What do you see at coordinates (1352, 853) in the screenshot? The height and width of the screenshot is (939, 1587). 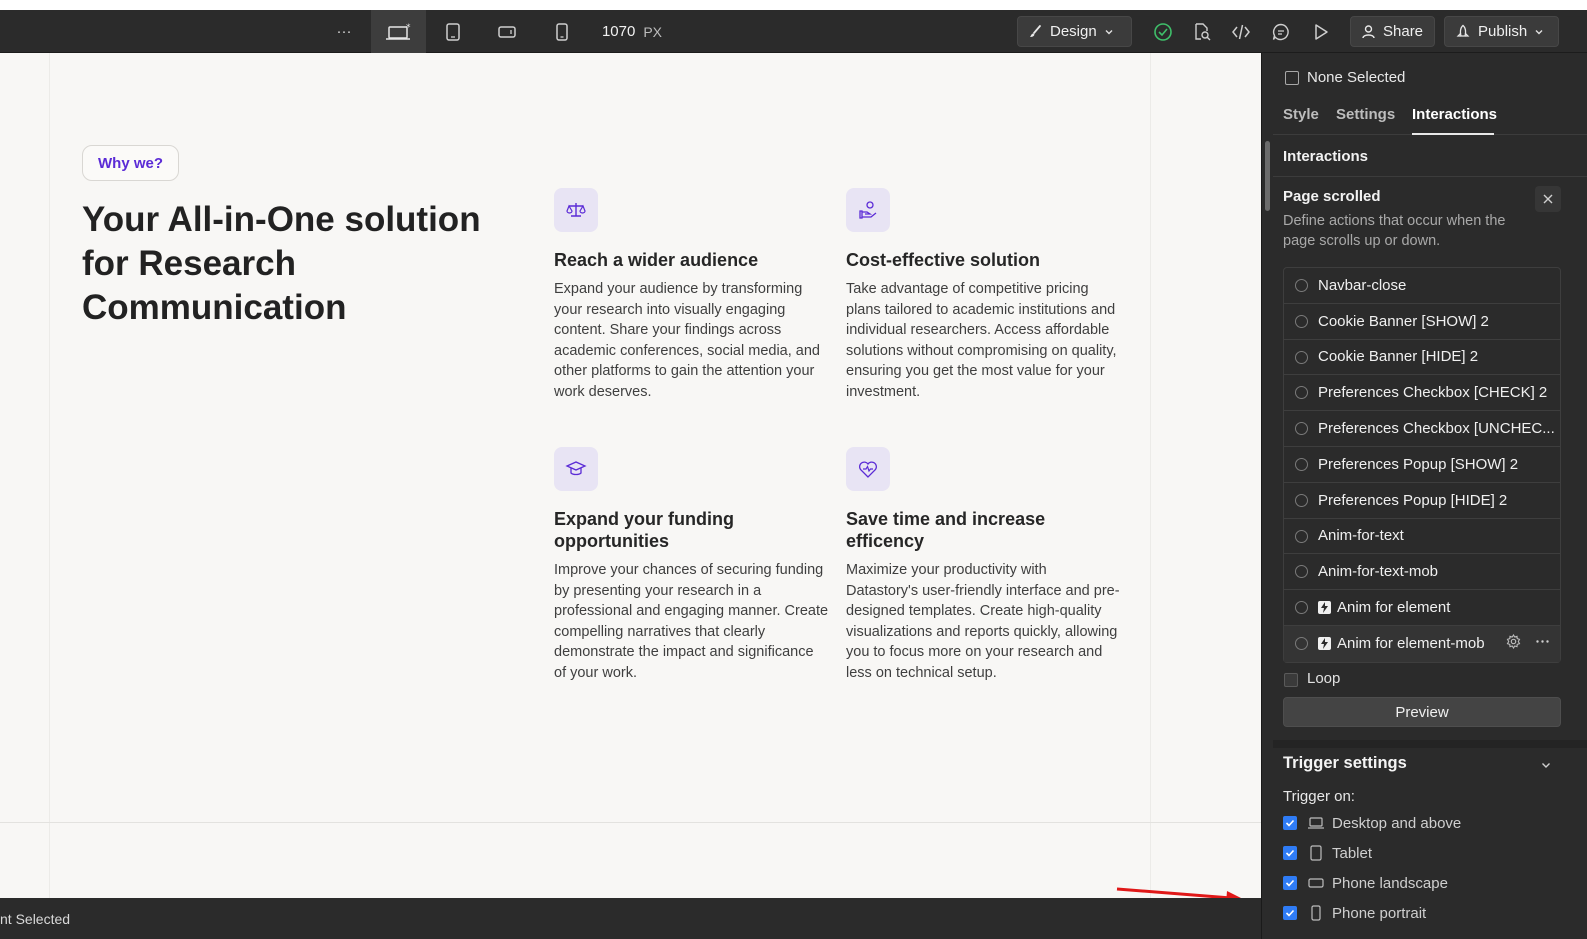 I see `trigger-tablet-label: Tablet` at bounding box center [1352, 853].